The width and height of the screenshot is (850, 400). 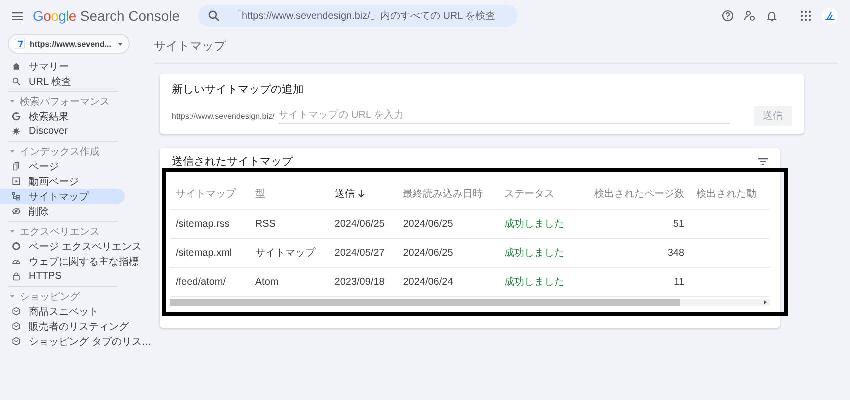 What do you see at coordinates (20, 44) in the screenshot?
I see `site-favicon-icon` at bounding box center [20, 44].